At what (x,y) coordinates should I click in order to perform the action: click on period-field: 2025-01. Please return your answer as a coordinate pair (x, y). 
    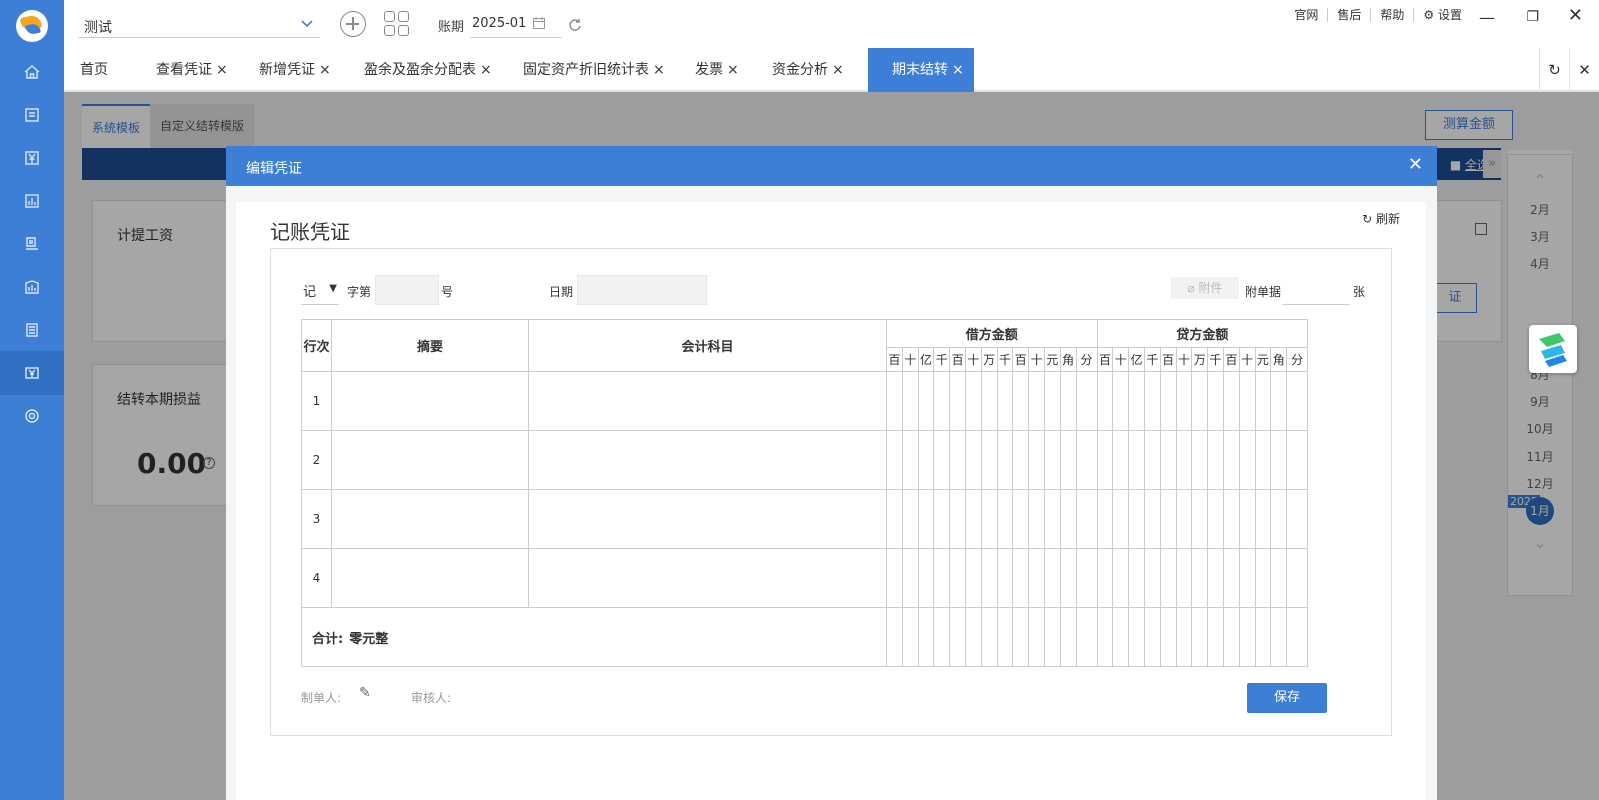
    Looking at the image, I should click on (516, 26).